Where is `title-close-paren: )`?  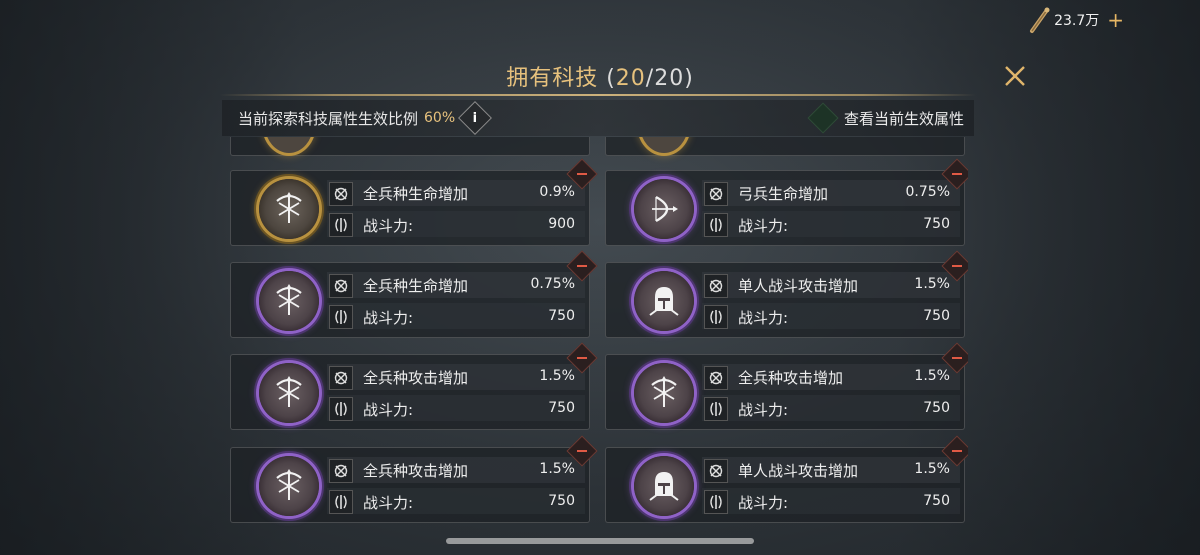
title-close-paren: ) is located at coordinates (689, 78).